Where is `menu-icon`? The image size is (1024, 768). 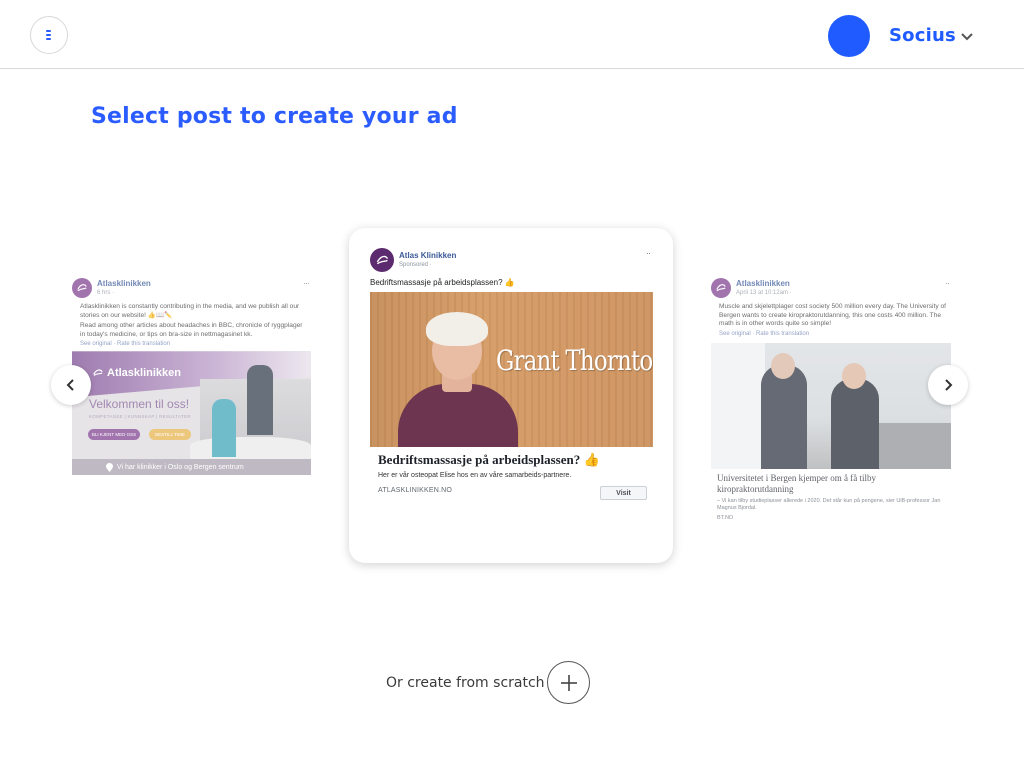
menu-icon is located at coordinates (49, 35).